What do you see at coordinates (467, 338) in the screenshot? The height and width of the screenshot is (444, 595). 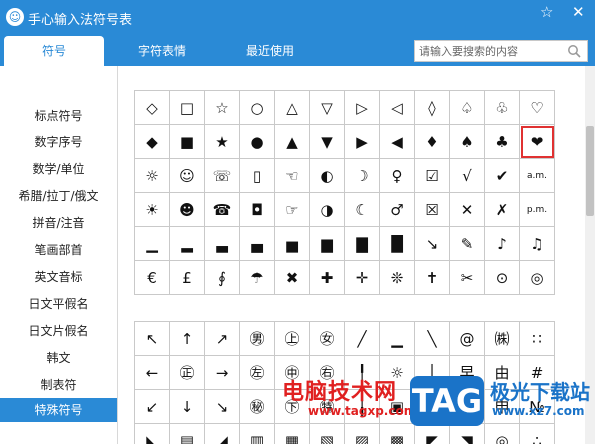 I see `symbol-cell: @` at bounding box center [467, 338].